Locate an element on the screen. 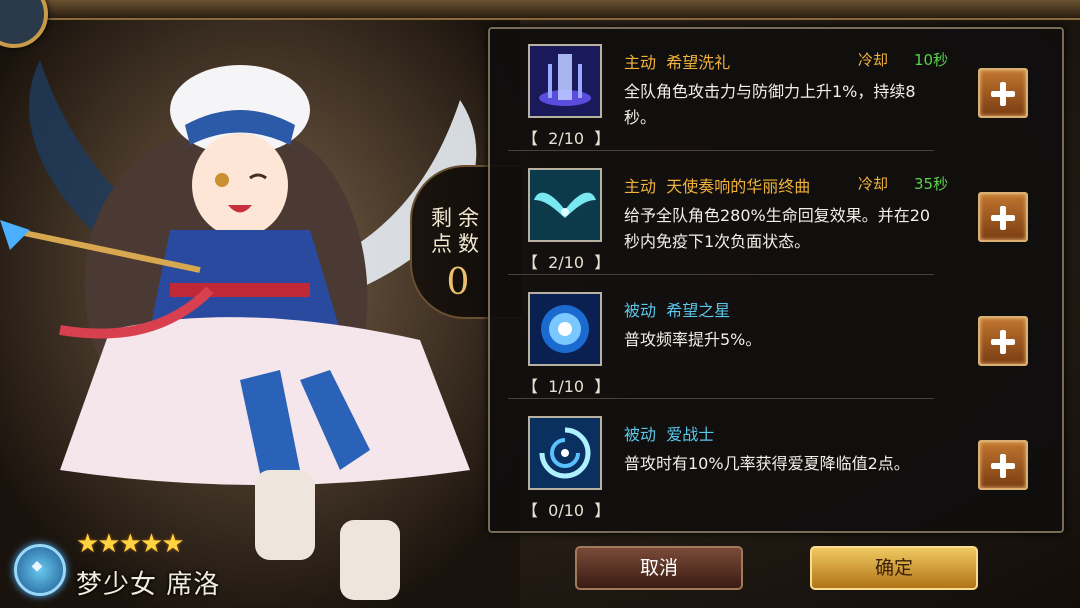  vortex-icon is located at coordinates (565, 453).